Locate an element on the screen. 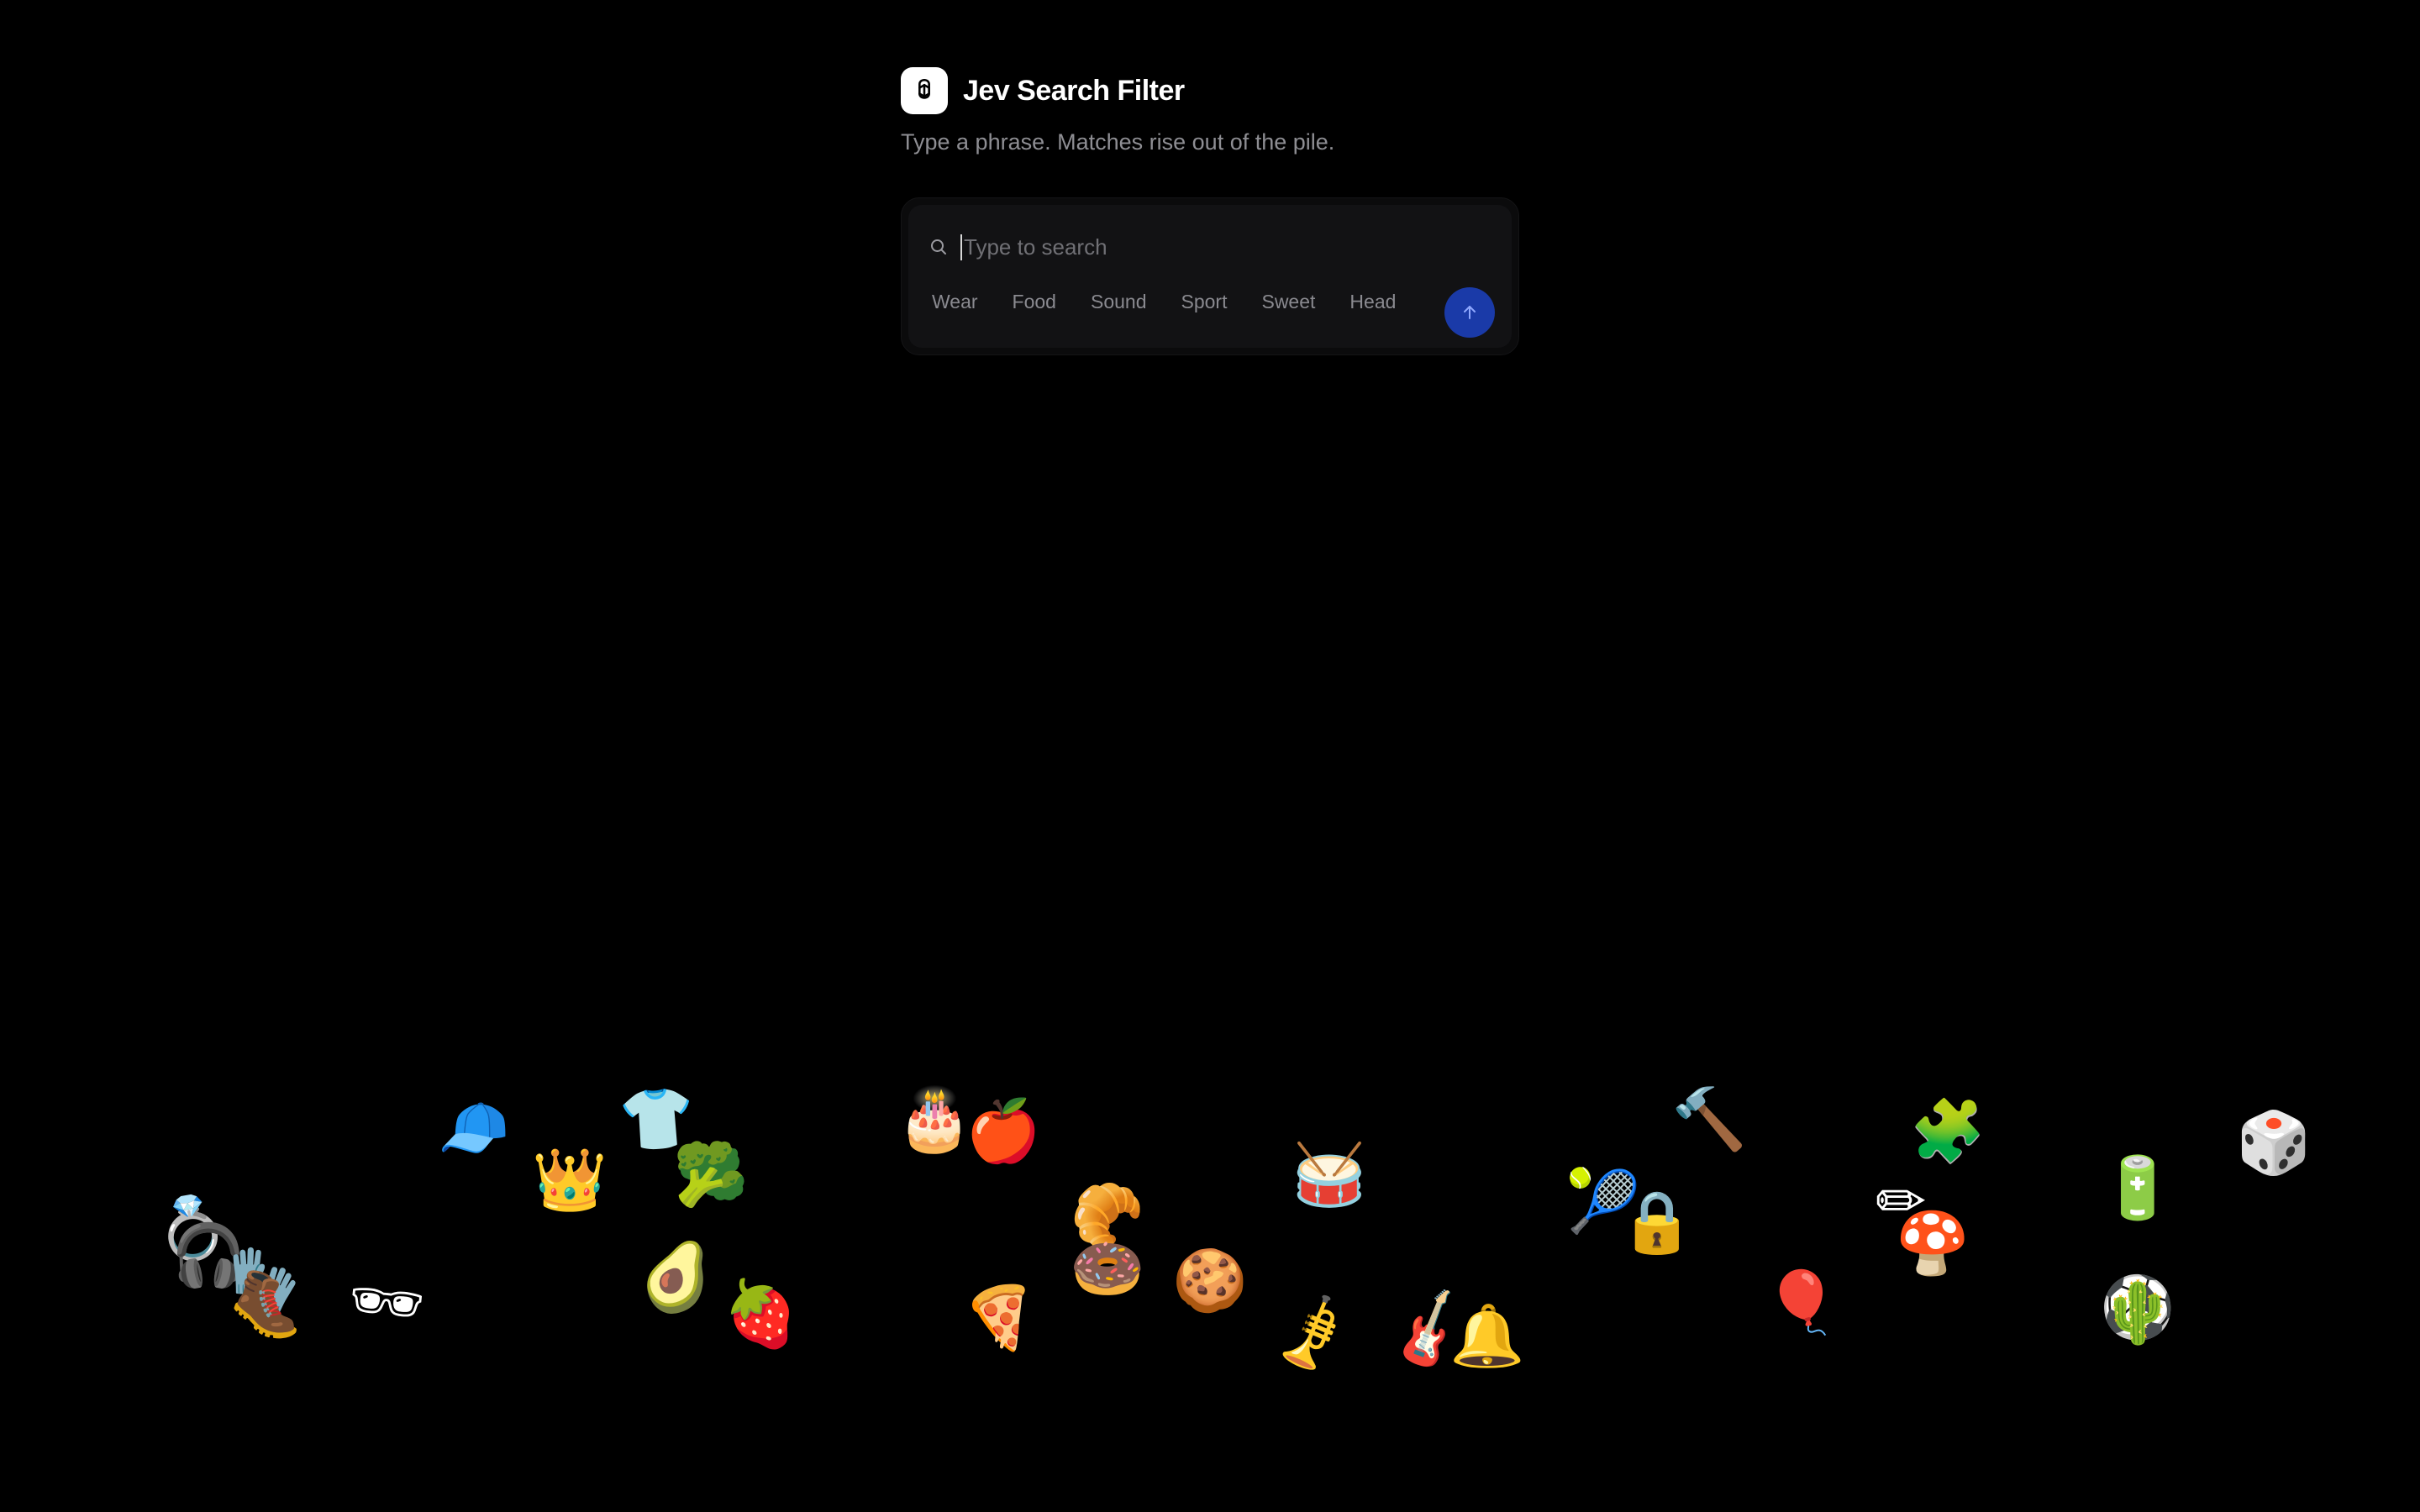 The width and height of the screenshot is (2420, 1512). hammer-icon: 🔨 is located at coordinates (1709, 1119).